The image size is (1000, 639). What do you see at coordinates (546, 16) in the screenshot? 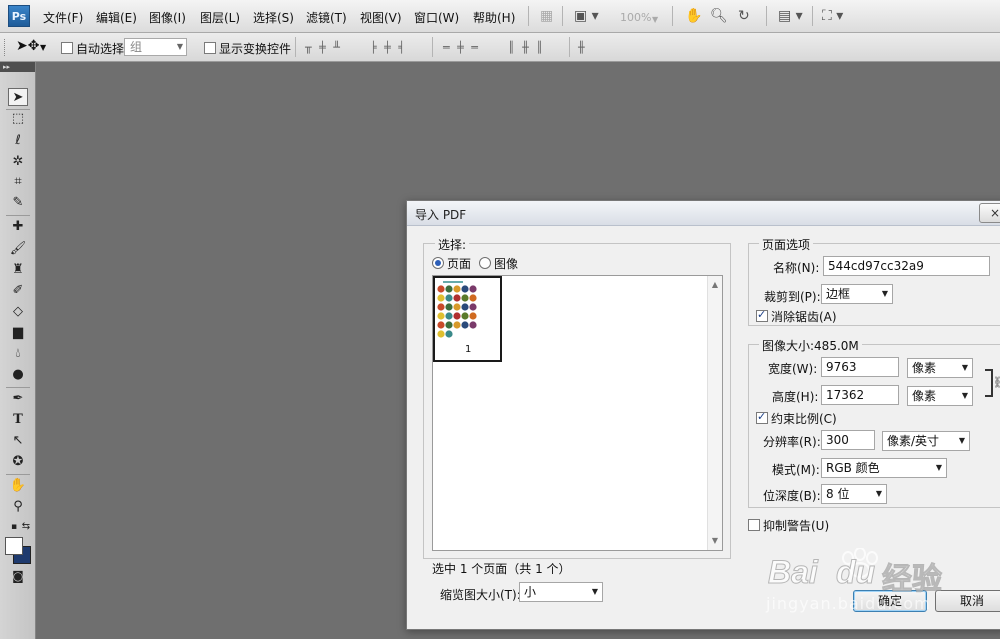
I see `bridge-icon: ▦` at bounding box center [546, 16].